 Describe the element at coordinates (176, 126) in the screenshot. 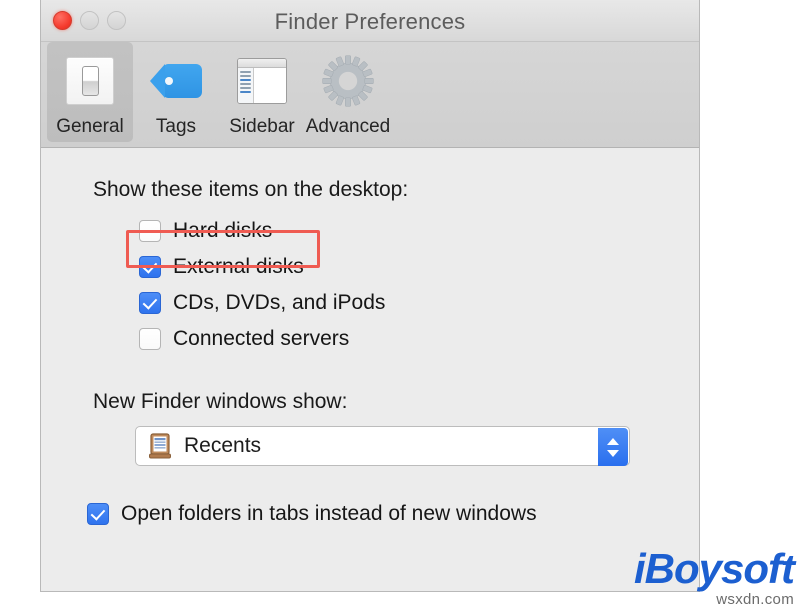

I see `tab-tags-label: Tags` at that location.